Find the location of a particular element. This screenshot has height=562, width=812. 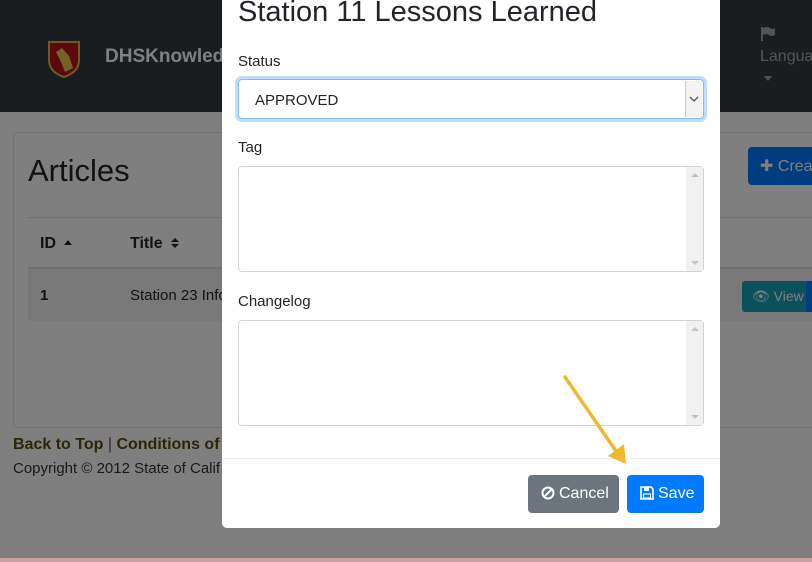

status-selected-value: APPROVED is located at coordinates (297, 100).